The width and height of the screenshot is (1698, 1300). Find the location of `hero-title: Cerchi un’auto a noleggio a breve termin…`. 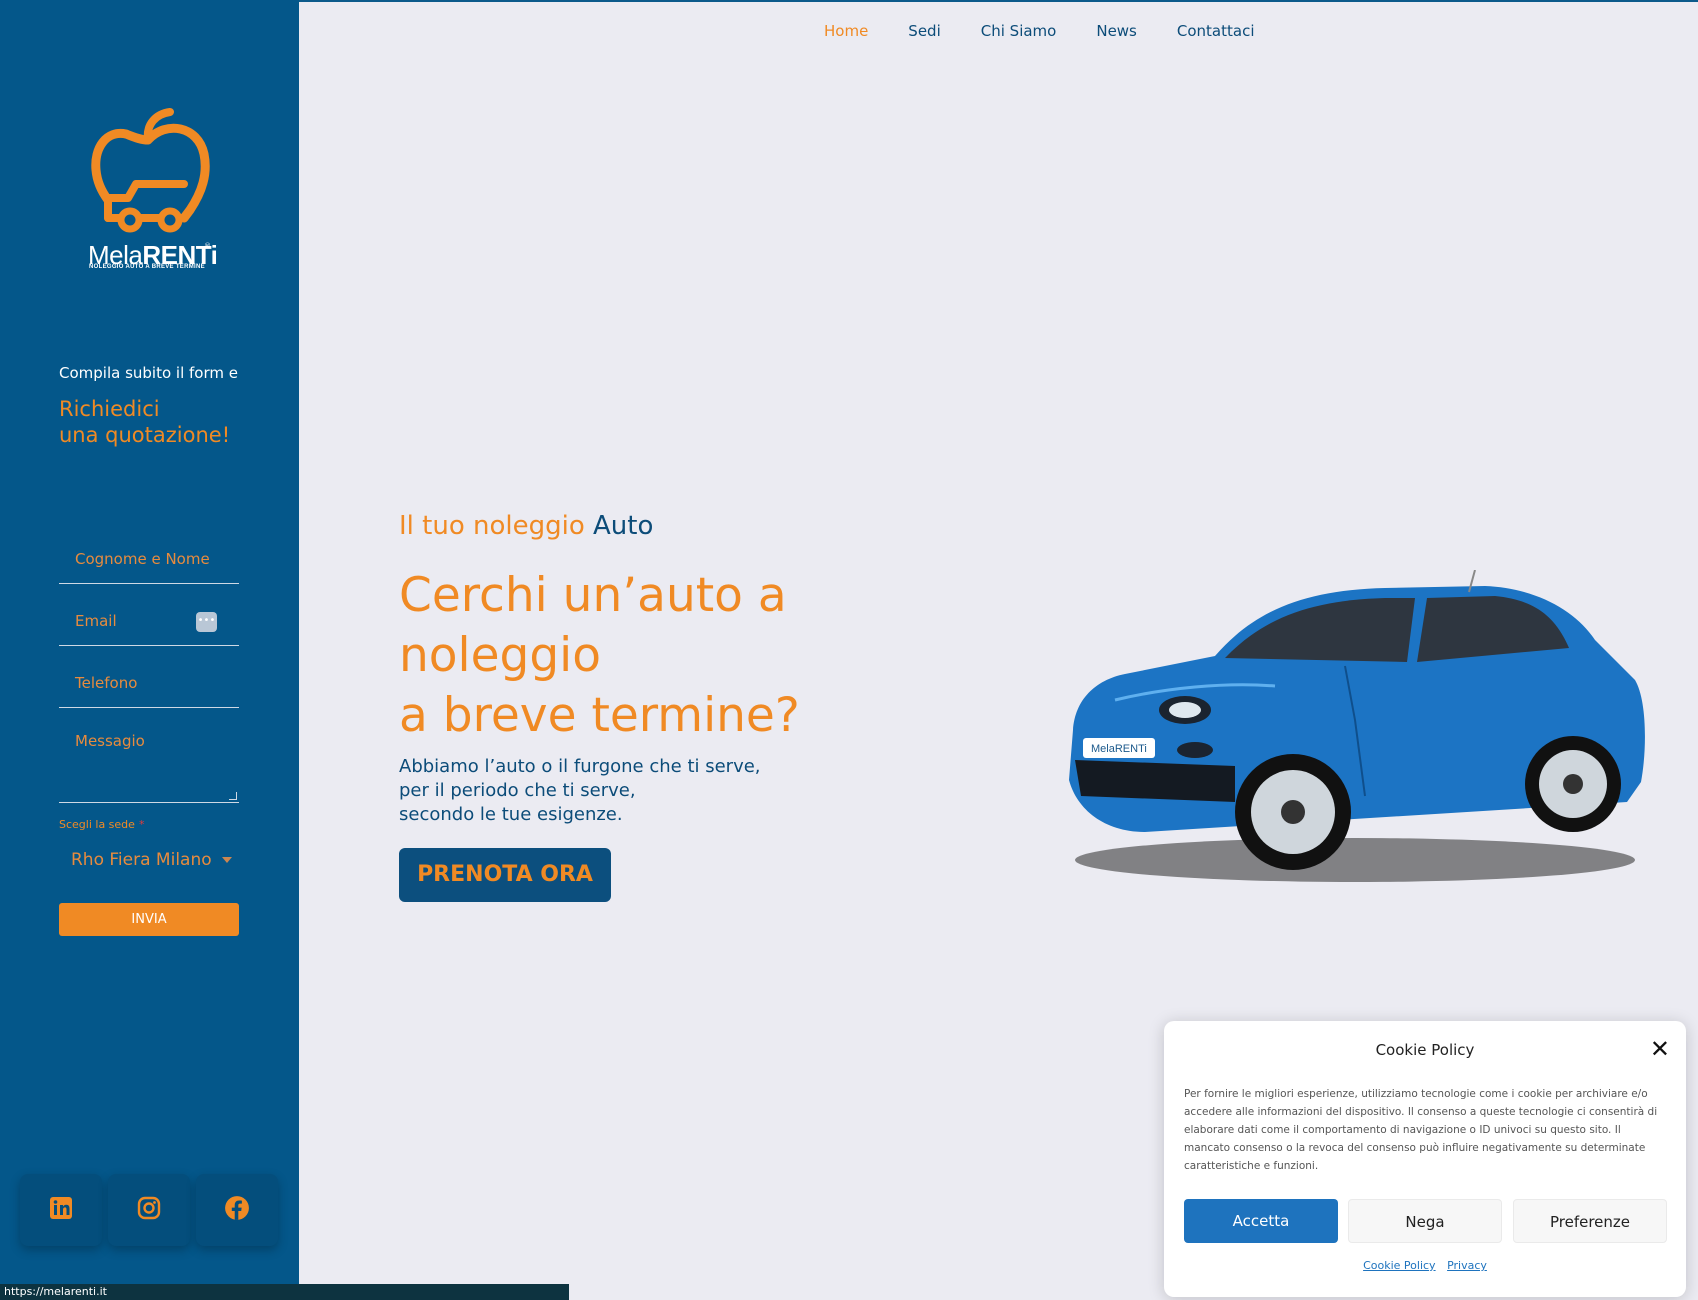

hero-title: Cerchi un’auto a noleggio a breve termin… is located at coordinates (599, 655).